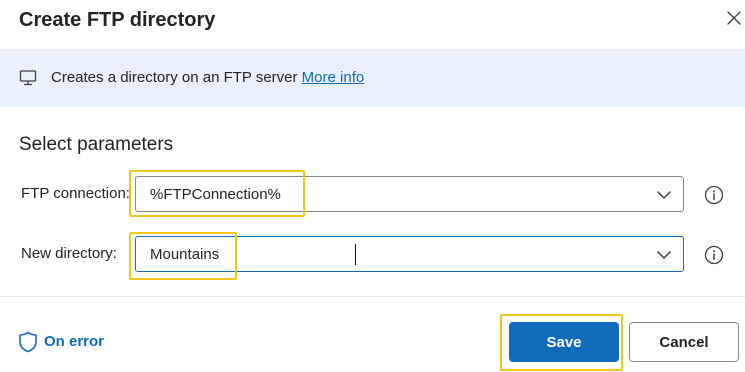  Describe the element at coordinates (684, 342) in the screenshot. I see `cancel-button: Cancel` at that location.